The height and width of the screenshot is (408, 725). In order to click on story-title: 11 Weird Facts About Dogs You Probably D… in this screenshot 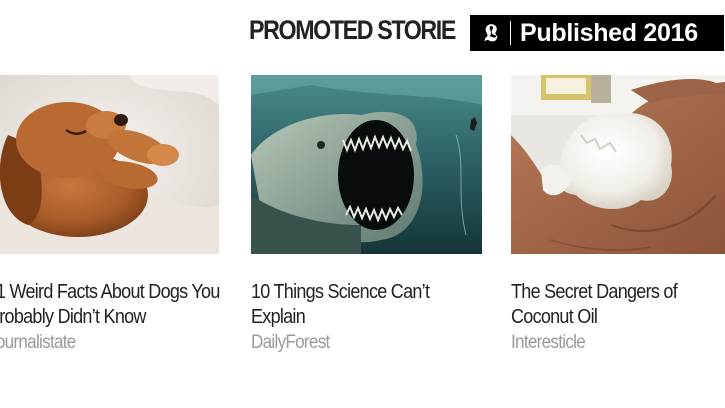, I will do `click(110, 305)`.